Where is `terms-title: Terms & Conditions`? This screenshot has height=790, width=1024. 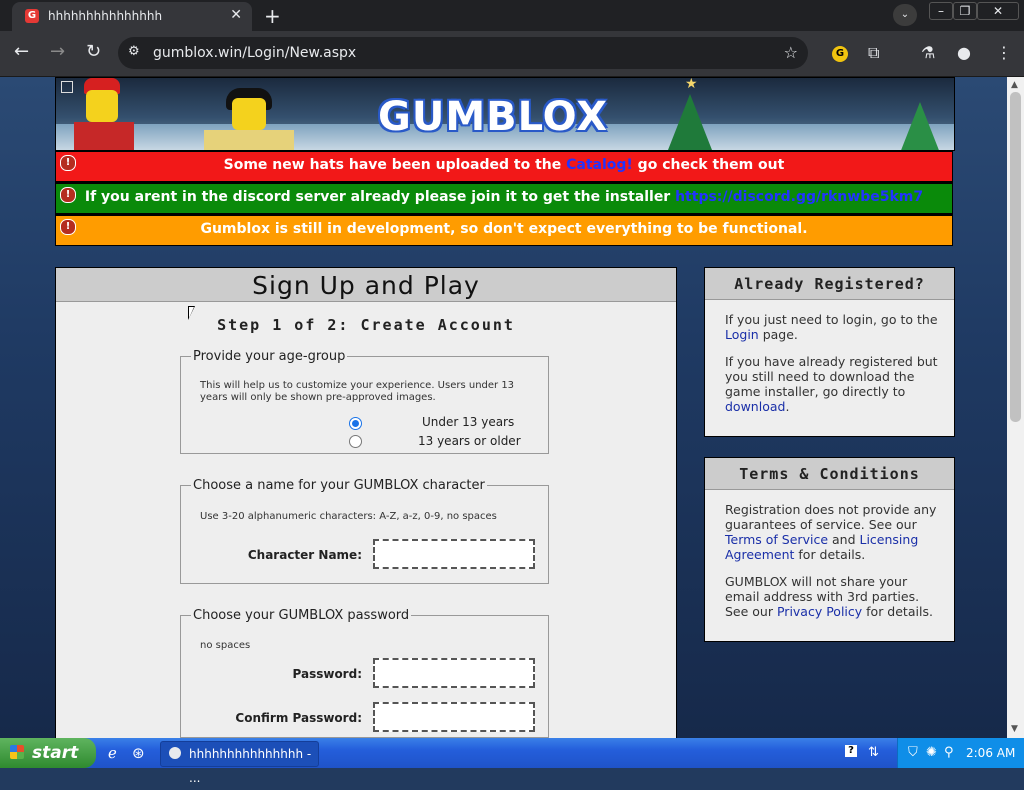 terms-title: Terms & Conditions is located at coordinates (829, 474).